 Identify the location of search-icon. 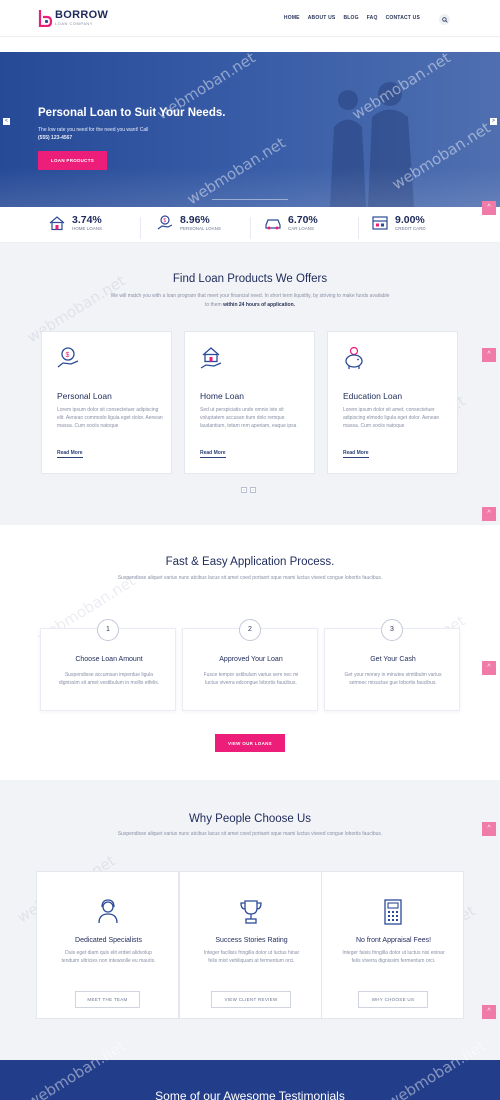
(444, 19).